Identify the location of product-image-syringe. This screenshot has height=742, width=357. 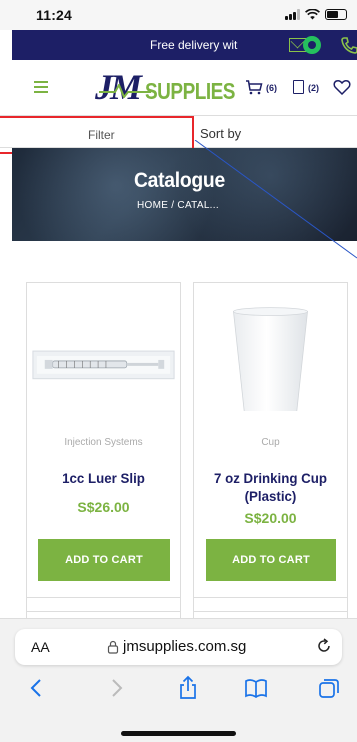
(103, 356).